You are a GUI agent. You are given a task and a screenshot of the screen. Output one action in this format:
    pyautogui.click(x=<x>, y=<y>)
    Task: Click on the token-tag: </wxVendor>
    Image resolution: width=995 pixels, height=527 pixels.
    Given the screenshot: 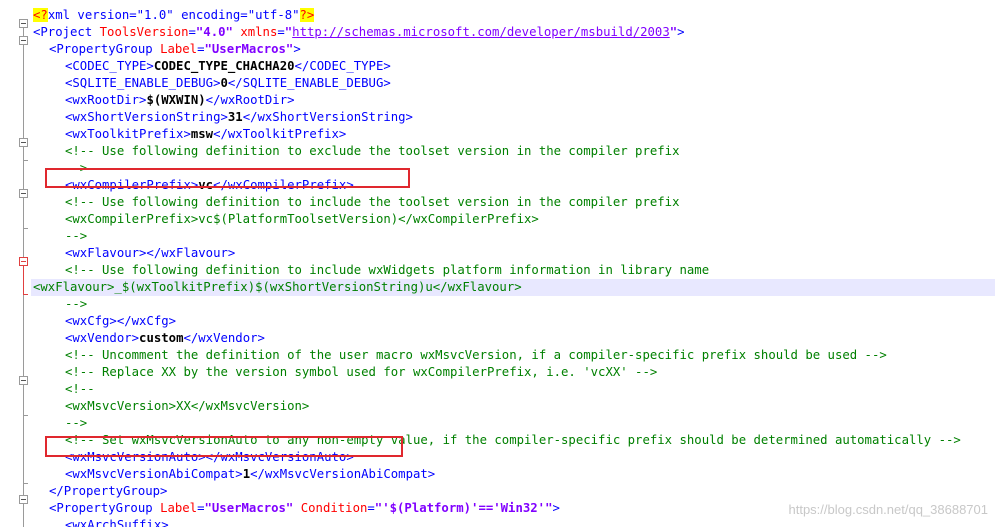 What is the action you would take?
    pyautogui.click(x=224, y=338)
    